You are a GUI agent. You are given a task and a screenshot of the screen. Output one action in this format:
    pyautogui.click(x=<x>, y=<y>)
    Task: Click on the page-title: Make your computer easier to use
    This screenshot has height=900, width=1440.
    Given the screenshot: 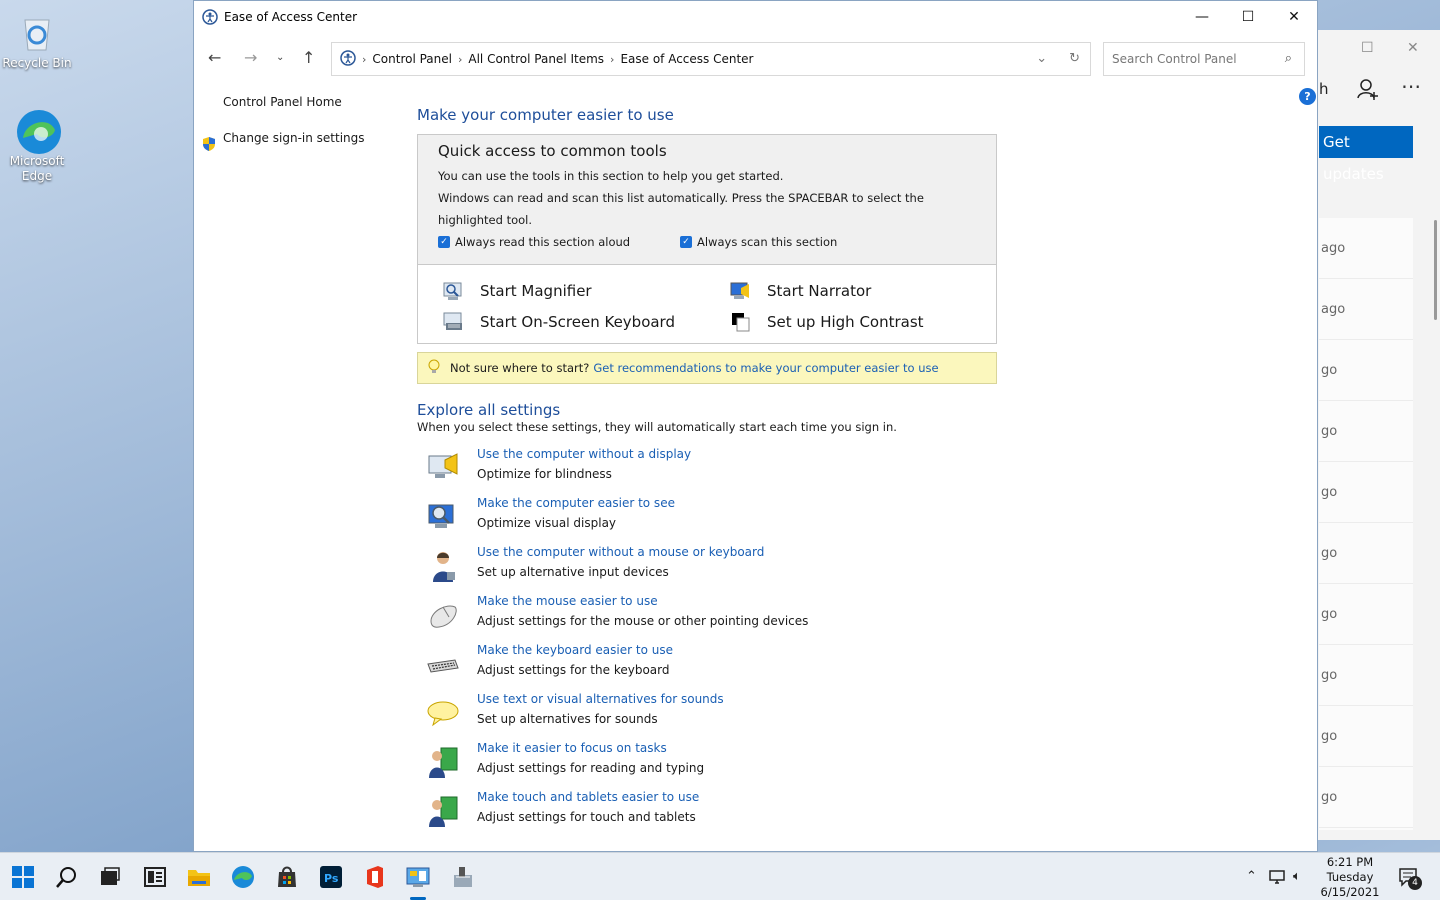 What is the action you would take?
    pyautogui.click(x=545, y=115)
    